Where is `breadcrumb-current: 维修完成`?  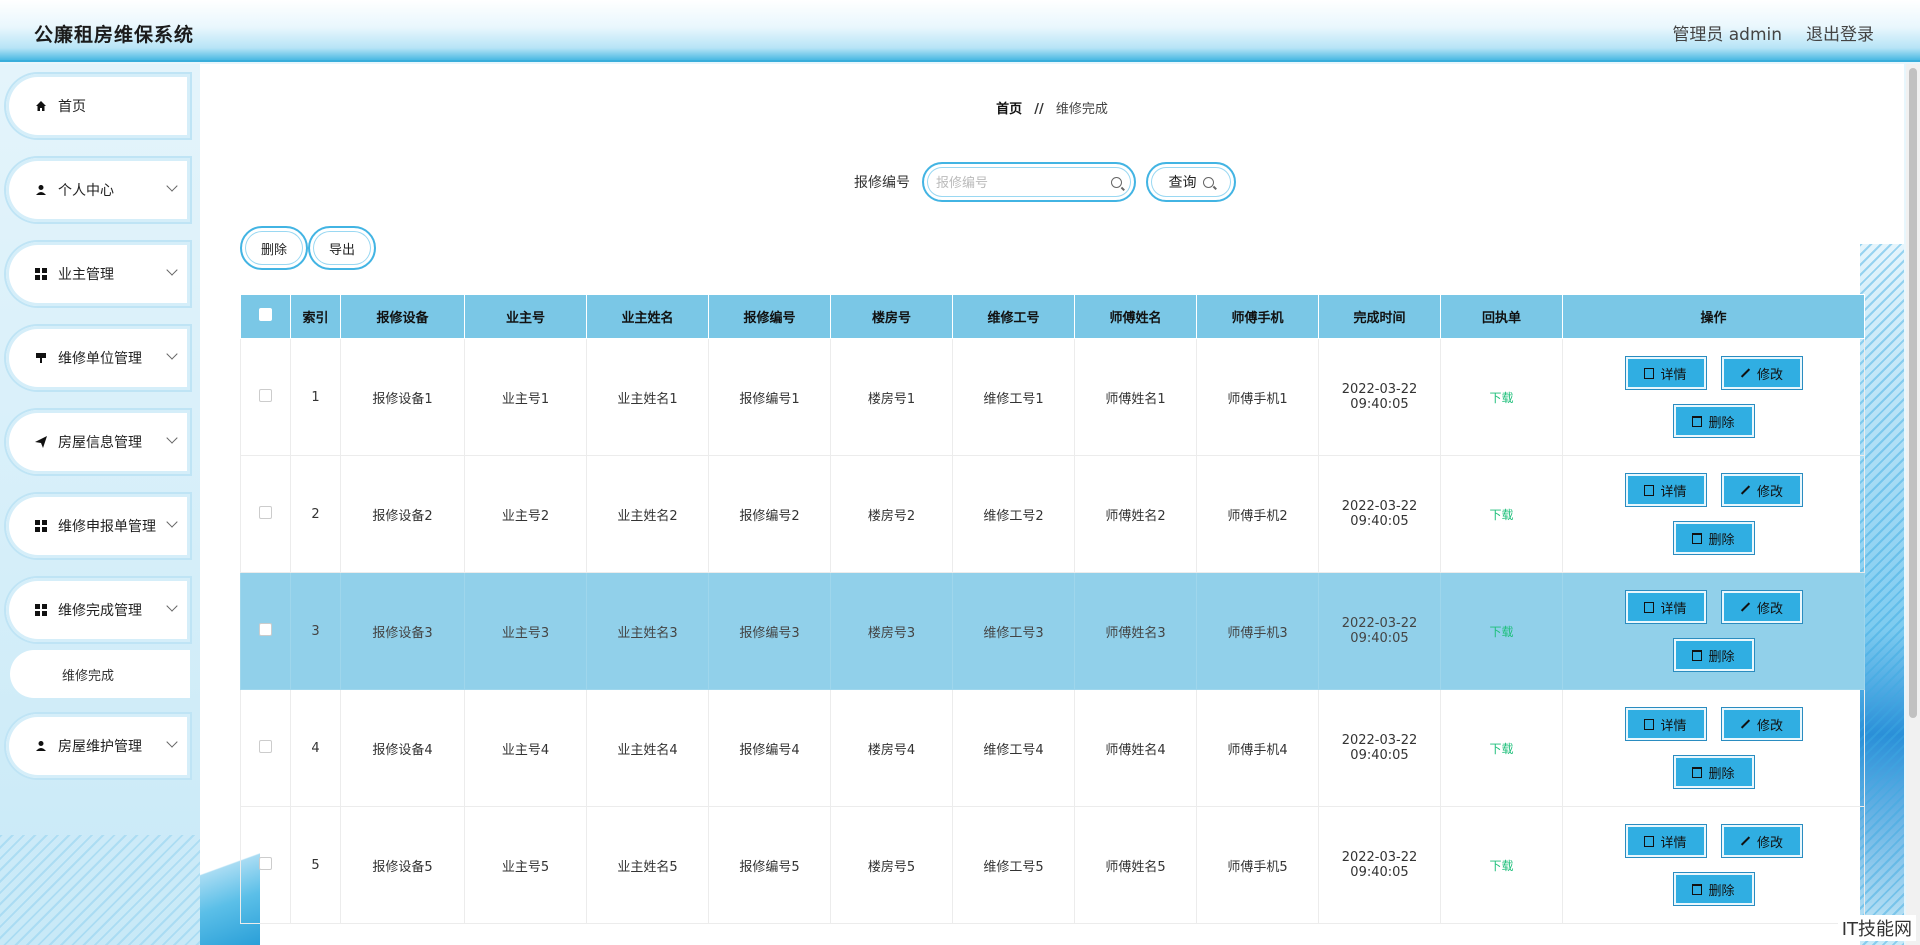
breadcrumb-current: 维修完成 is located at coordinates (1081, 109).